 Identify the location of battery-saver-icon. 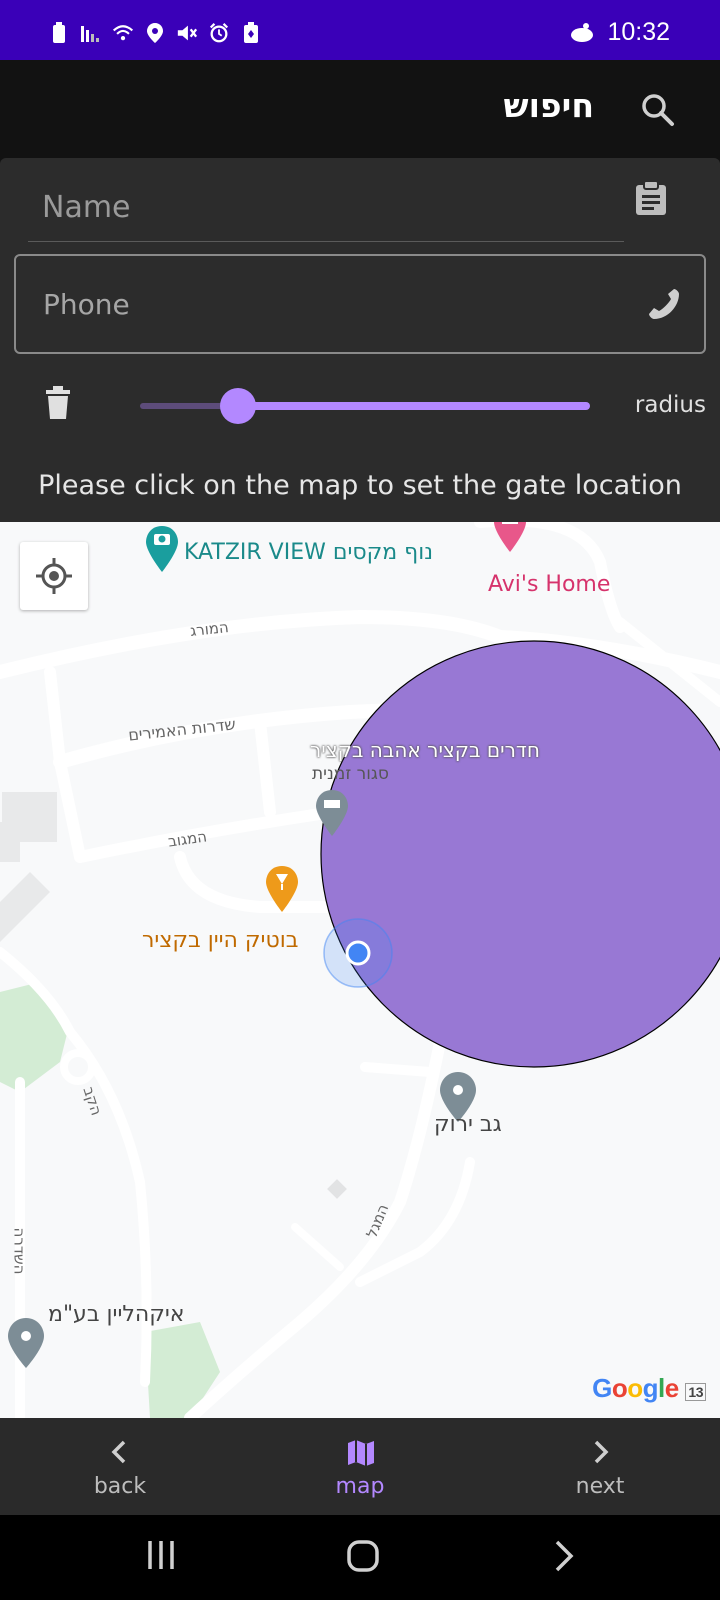
(251, 32).